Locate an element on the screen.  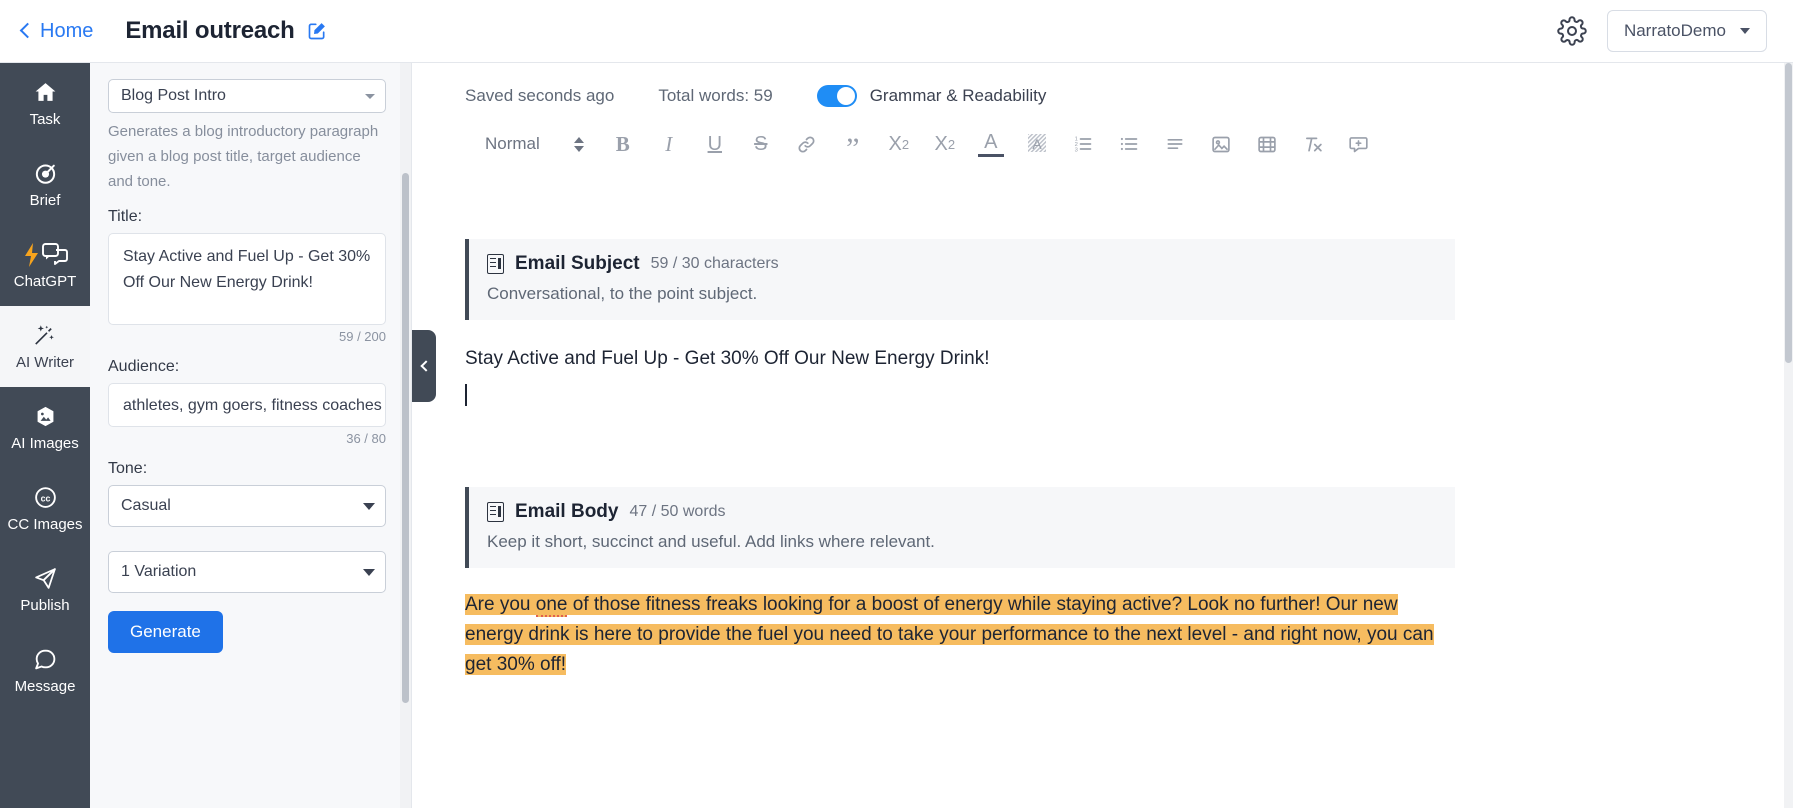
paragraph-style-select: Normal is located at coordinates (528, 144).